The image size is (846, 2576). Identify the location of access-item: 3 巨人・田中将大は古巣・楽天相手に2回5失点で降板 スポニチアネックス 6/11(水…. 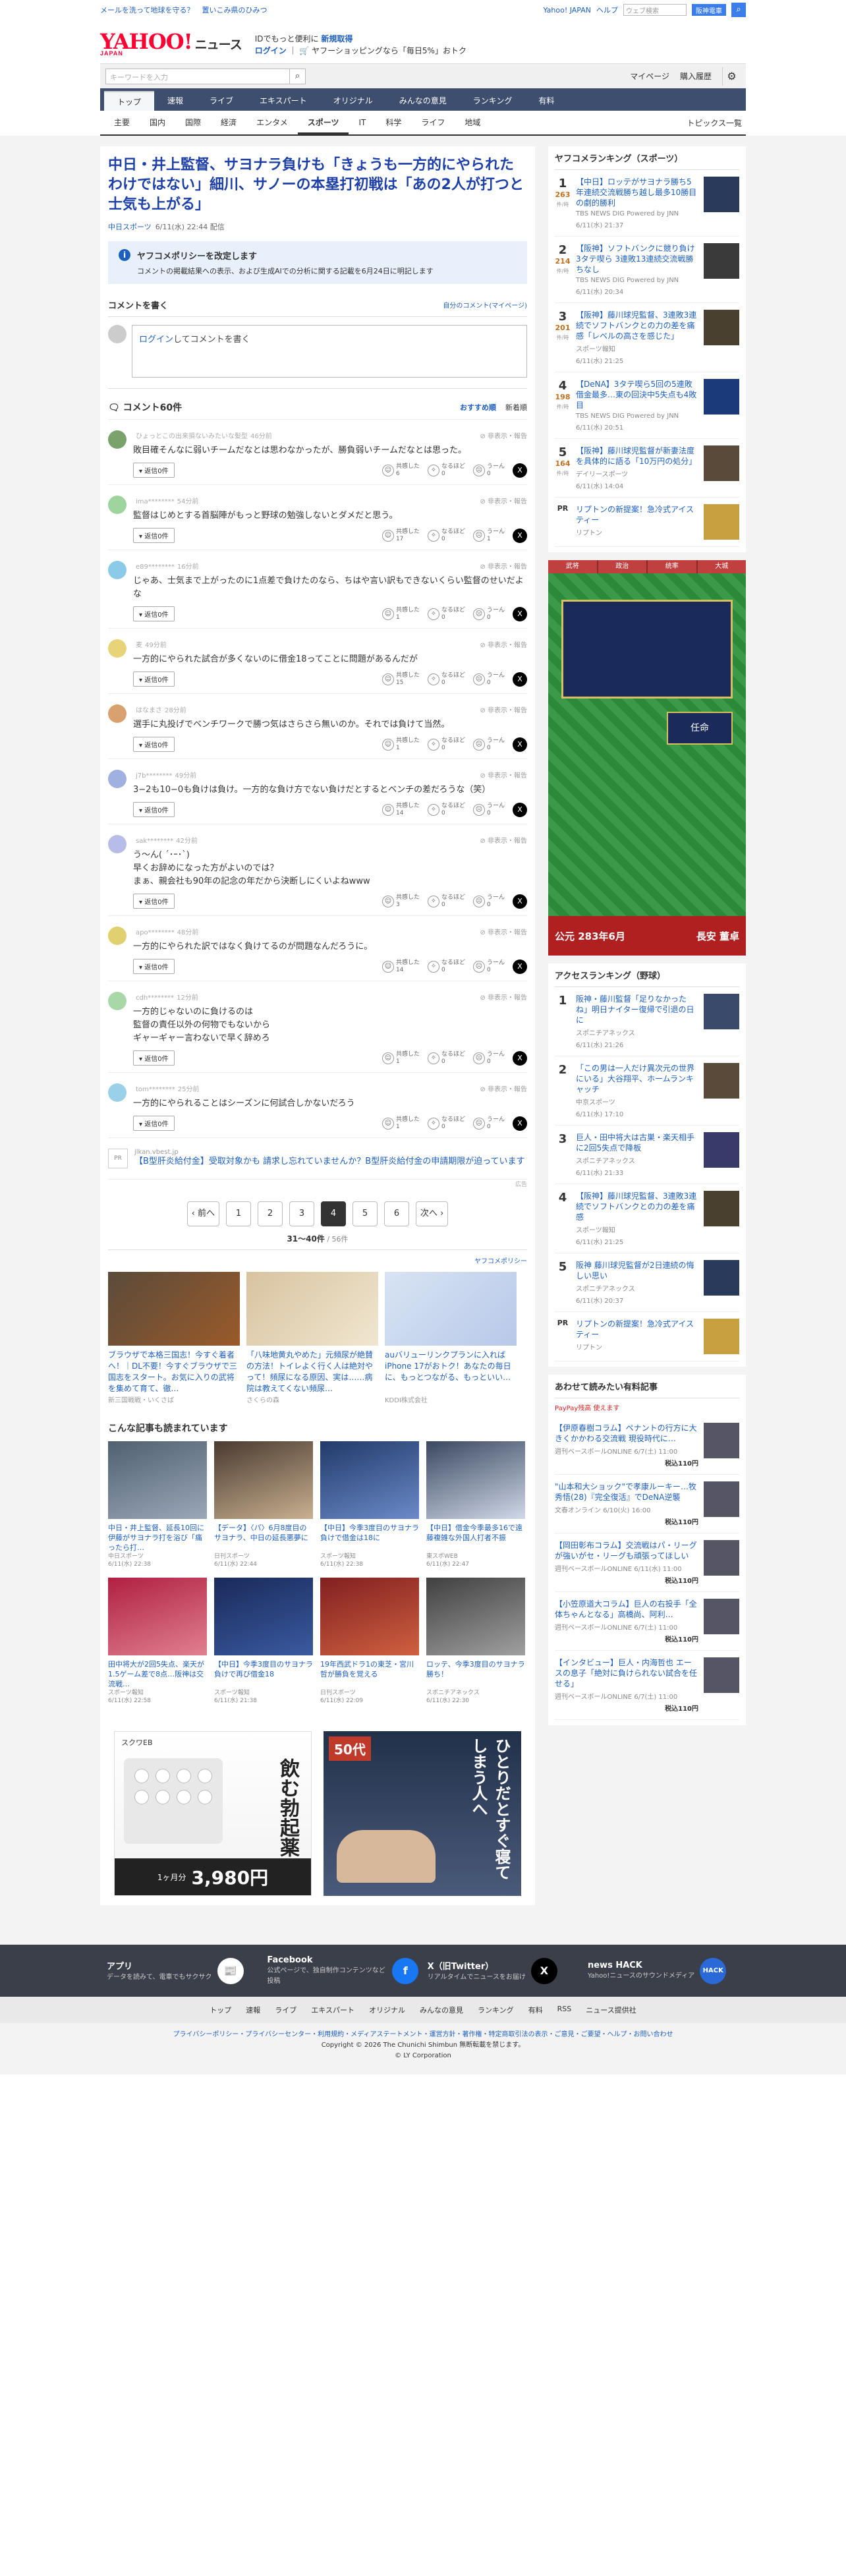
(647, 1155).